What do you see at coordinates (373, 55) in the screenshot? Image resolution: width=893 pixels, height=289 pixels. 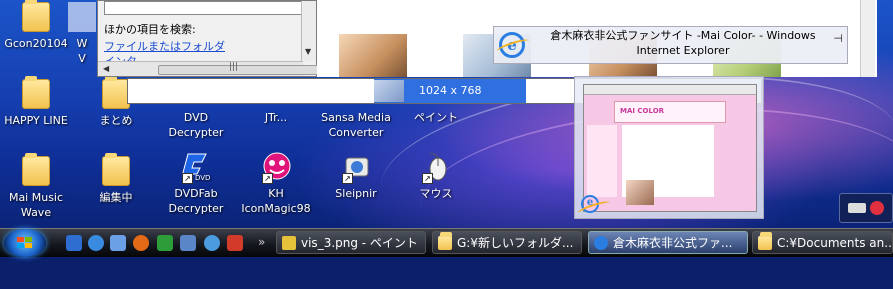 I see `gallery-thumbnail` at bounding box center [373, 55].